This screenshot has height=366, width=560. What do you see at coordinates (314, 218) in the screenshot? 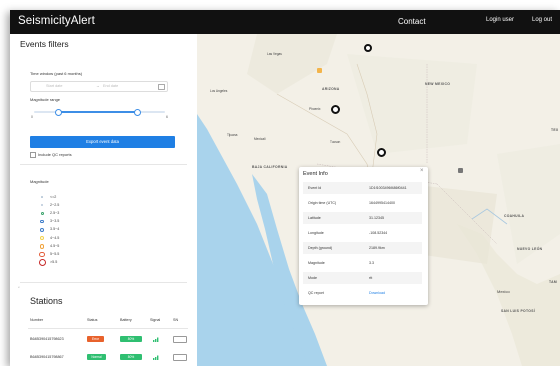
I see `event-info-key: Latitude` at bounding box center [314, 218].